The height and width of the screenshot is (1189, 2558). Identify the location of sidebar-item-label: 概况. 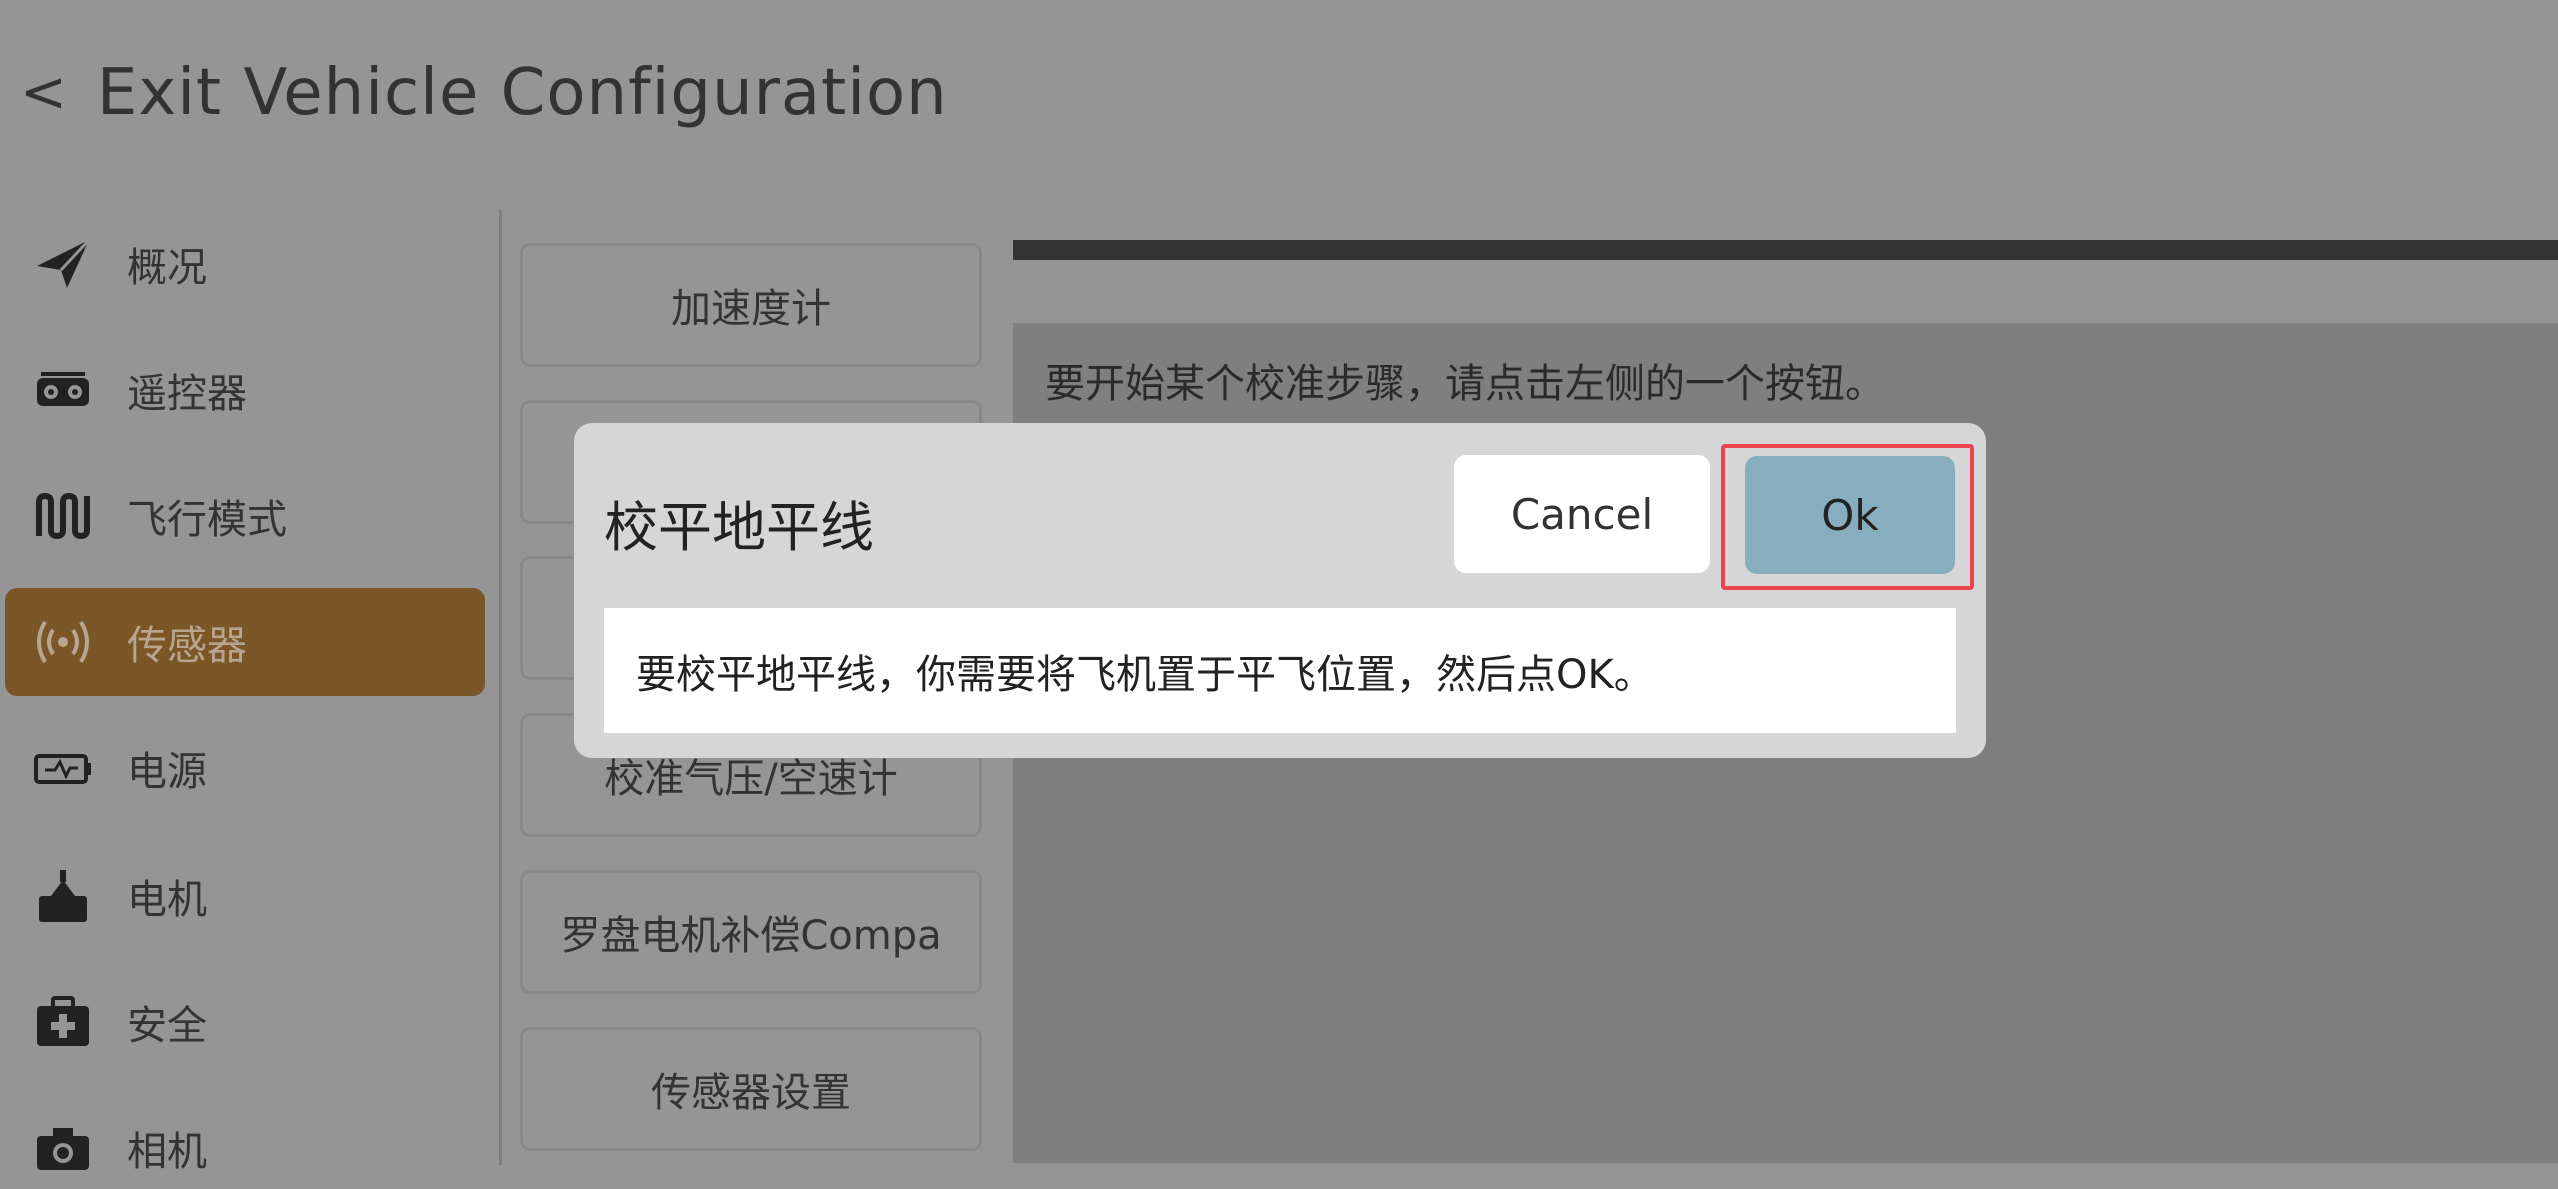
(167, 268).